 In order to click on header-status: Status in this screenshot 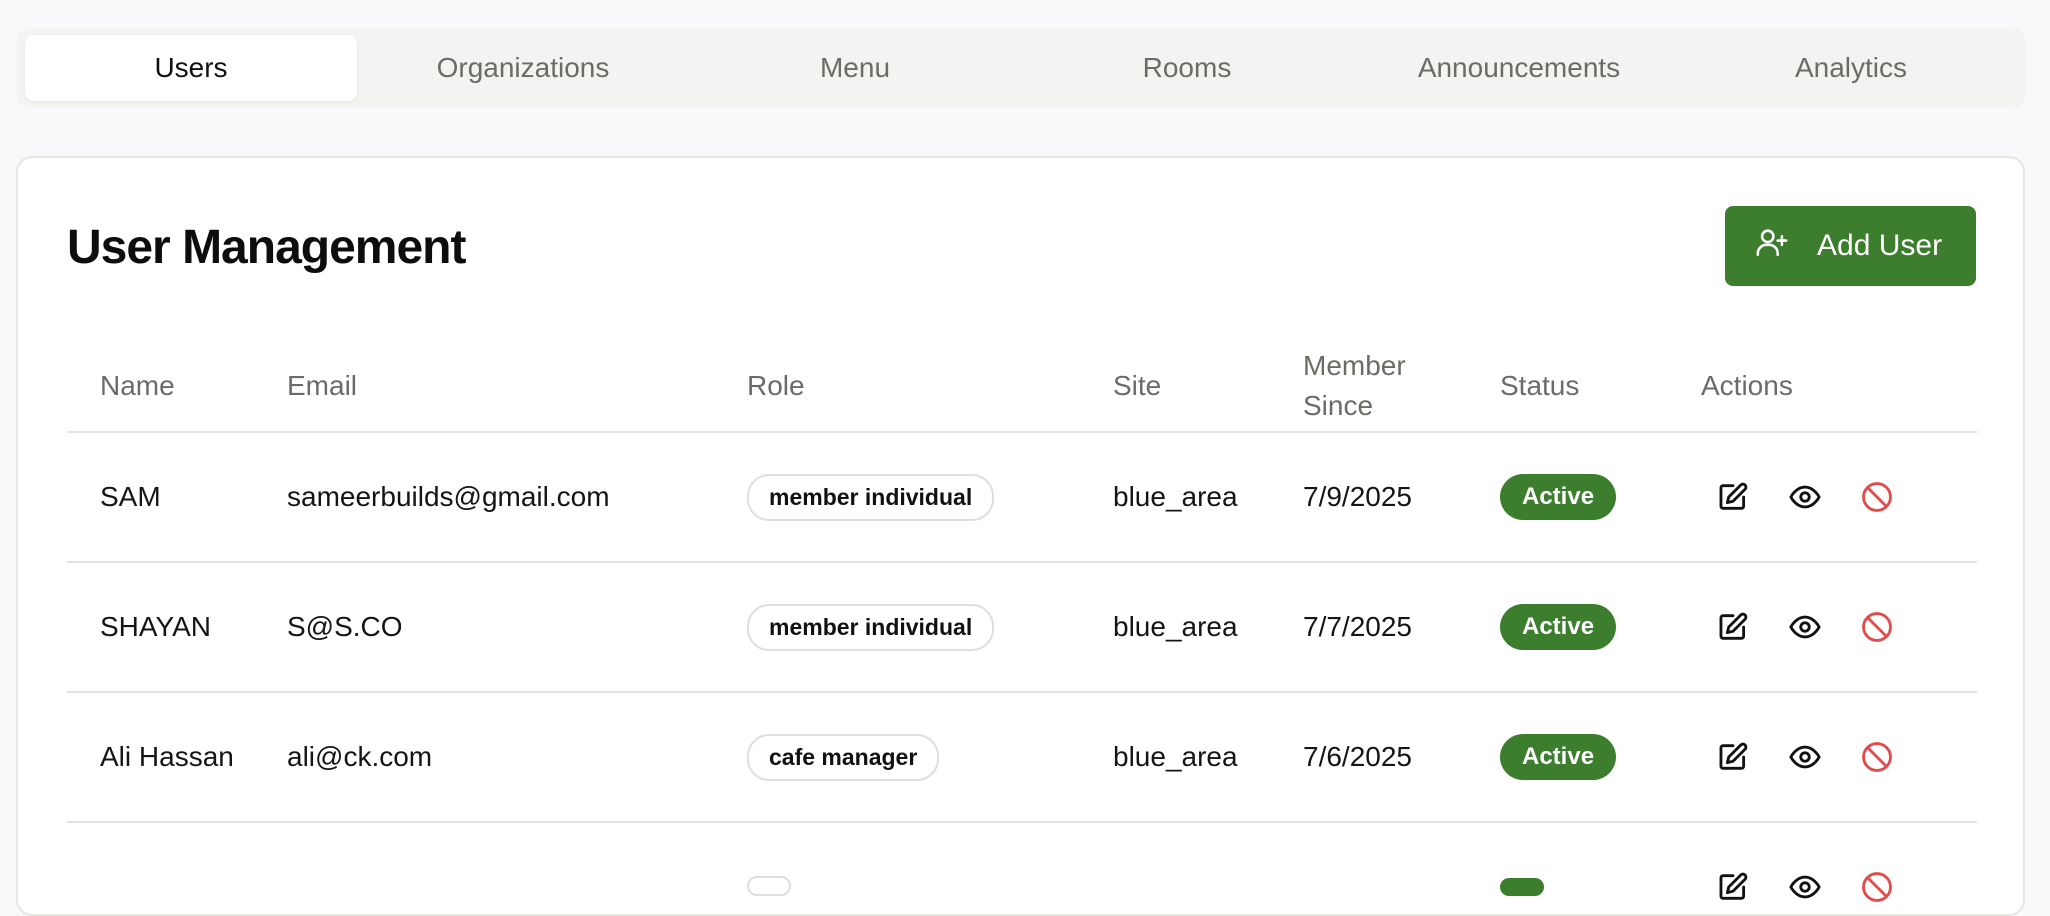, I will do `click(1600, 386)`.